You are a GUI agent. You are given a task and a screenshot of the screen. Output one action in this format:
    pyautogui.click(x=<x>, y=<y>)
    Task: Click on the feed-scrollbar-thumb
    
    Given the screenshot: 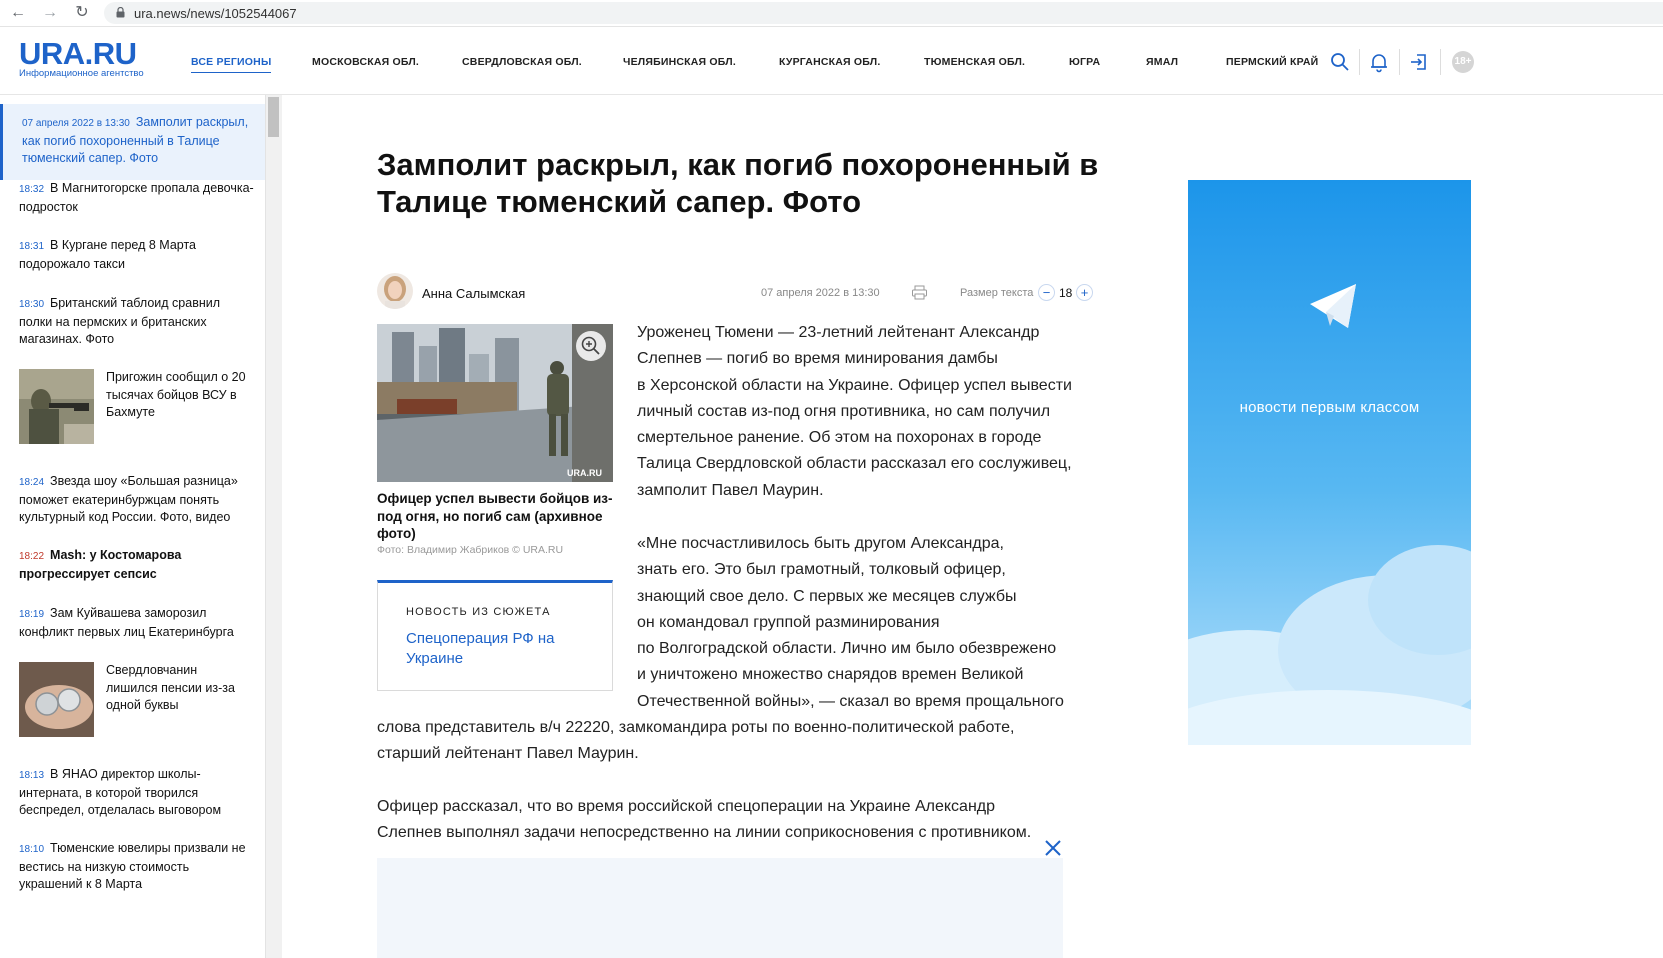 What is the action you would take?
    pyautogui.click(x=273, y=117)
    